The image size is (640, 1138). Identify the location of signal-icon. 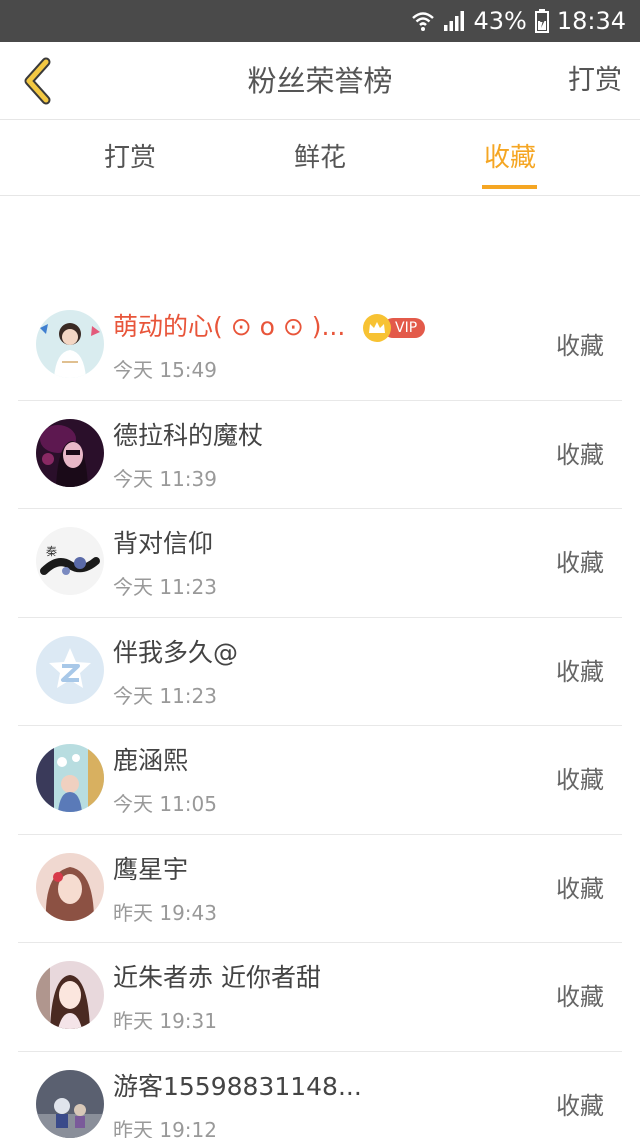
(454, 21).